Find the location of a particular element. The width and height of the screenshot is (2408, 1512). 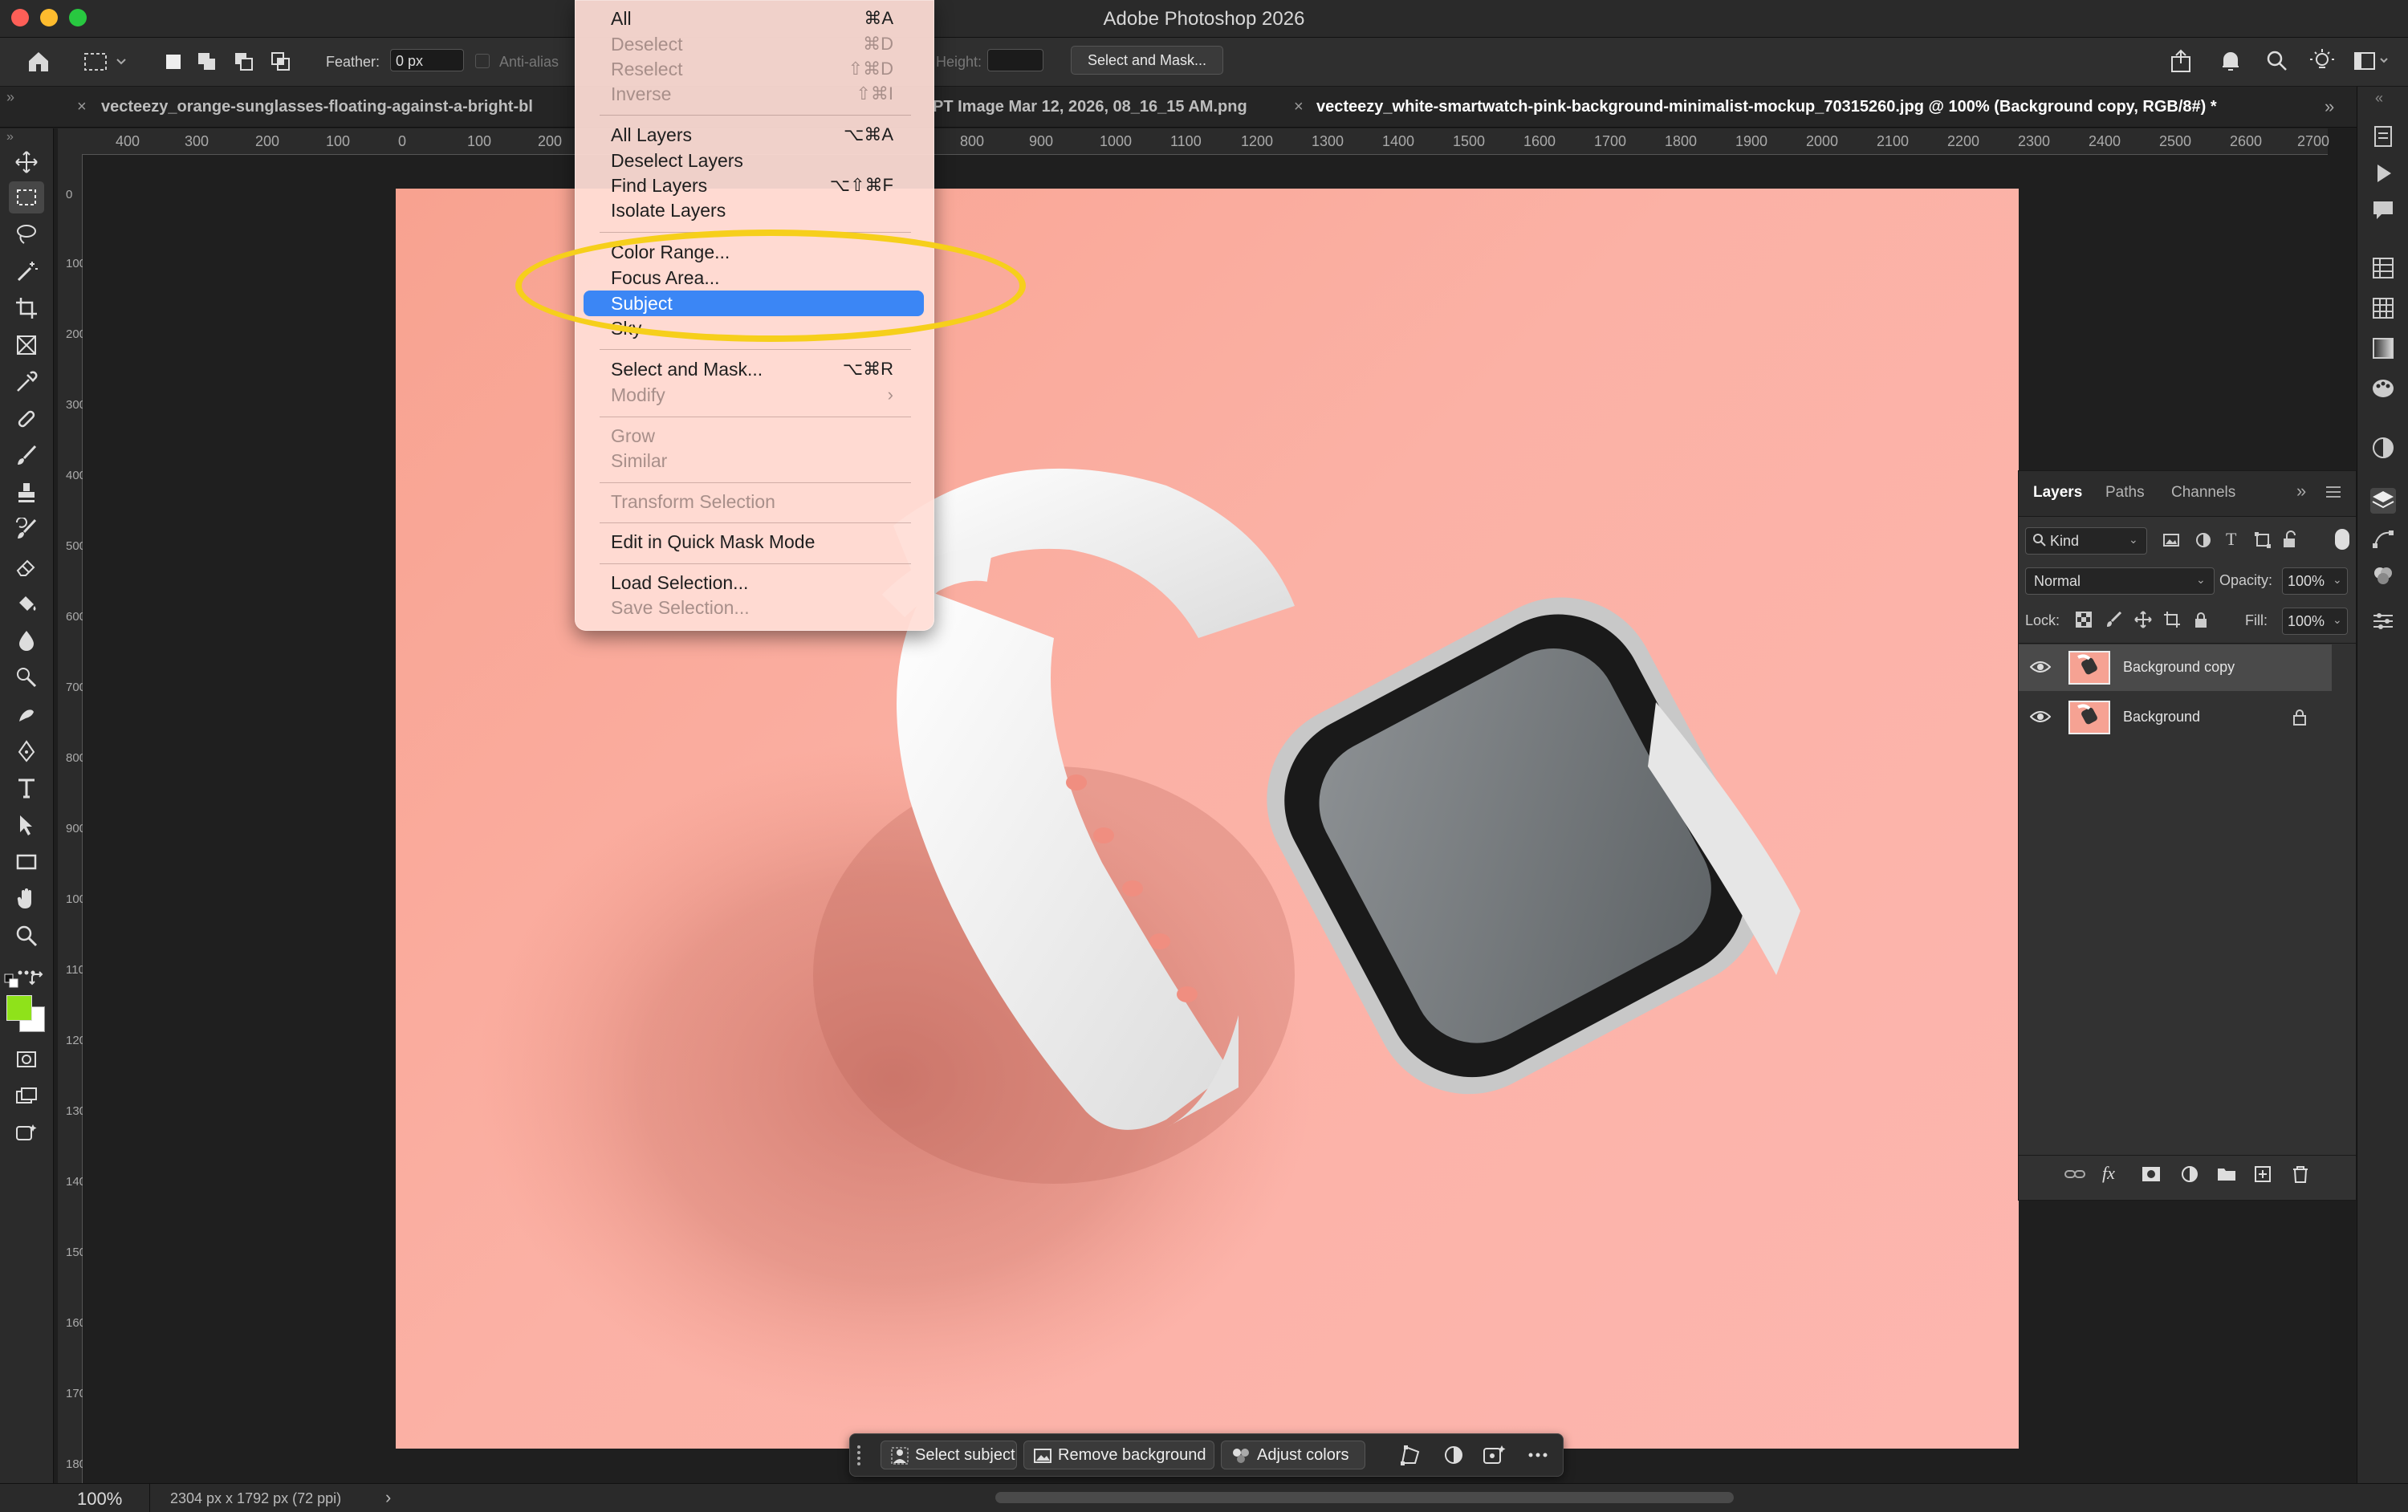

menu-item-modify: Modify › is located at coordinates (763, 395).